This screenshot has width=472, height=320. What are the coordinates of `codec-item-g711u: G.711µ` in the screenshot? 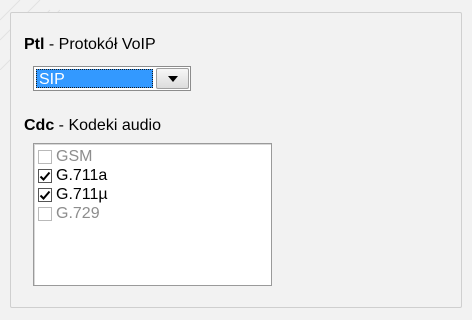 It's located at (73, 195).